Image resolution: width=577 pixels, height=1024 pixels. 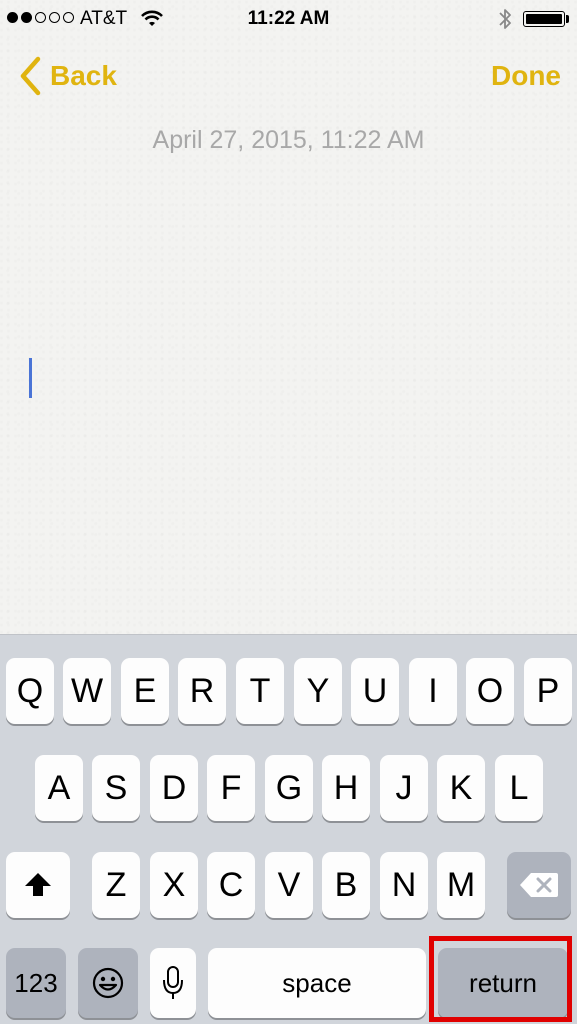 I want to click on key-z: Z, so click(x=116, y=885).